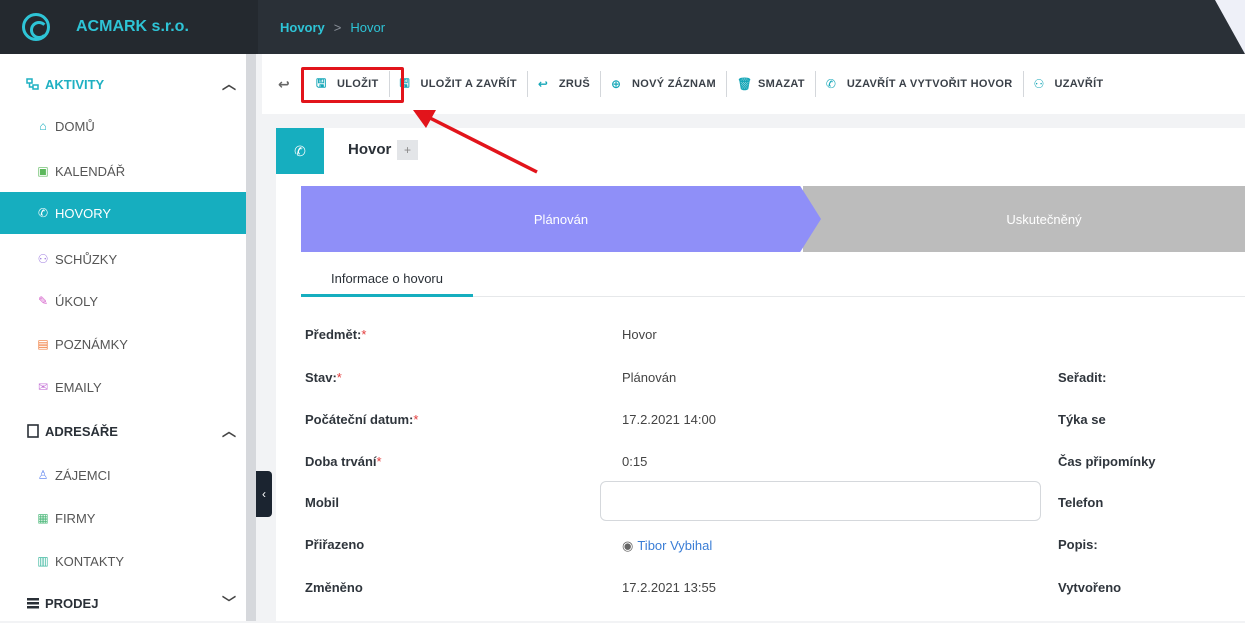 This screenshot has height=623, width=1245. I want to click on calendar-icon: ▣, so click(43, 171).